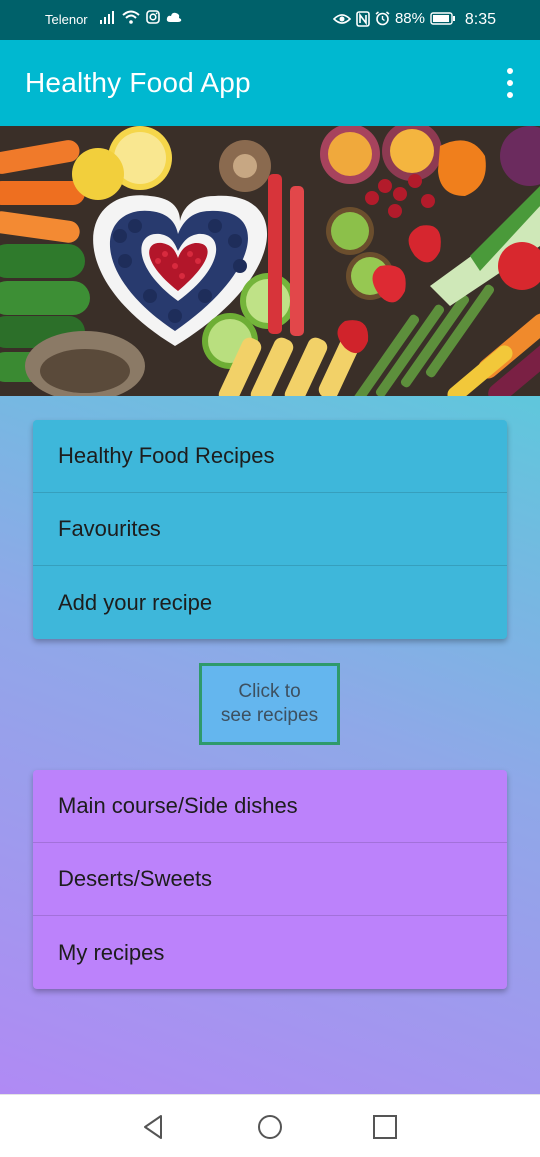  What do you see at coordinates (270, 83) in the screenshot?
I see `app-bar: Healthy Food App` at bounding box center [270, 83].